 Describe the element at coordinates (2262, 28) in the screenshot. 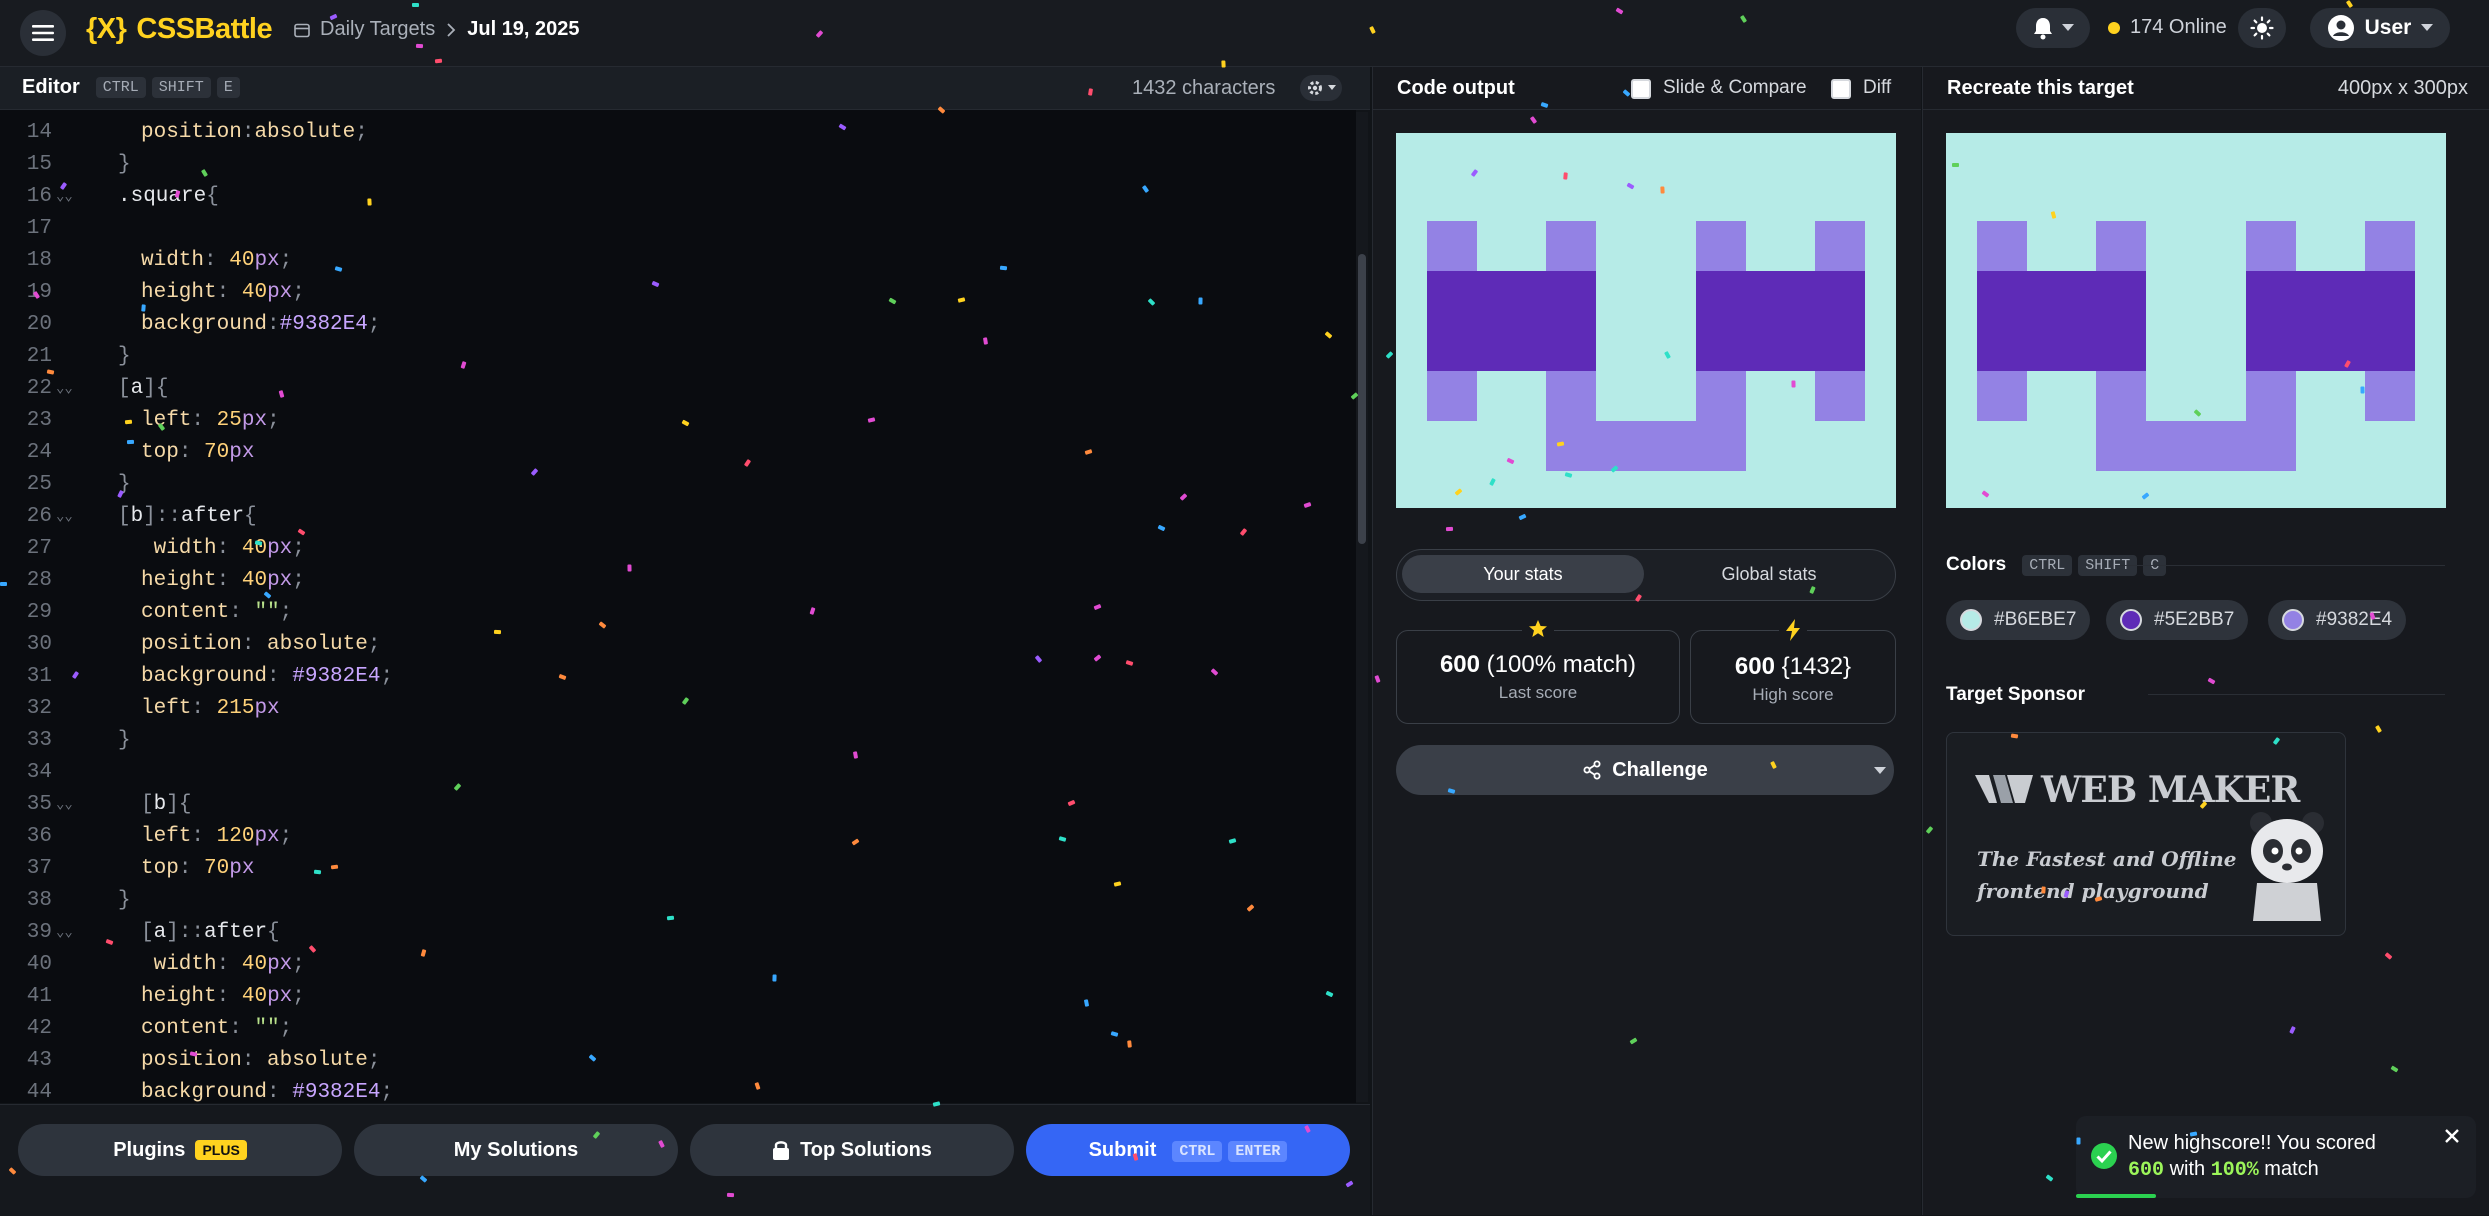

I see `theme-toggle` at that location.